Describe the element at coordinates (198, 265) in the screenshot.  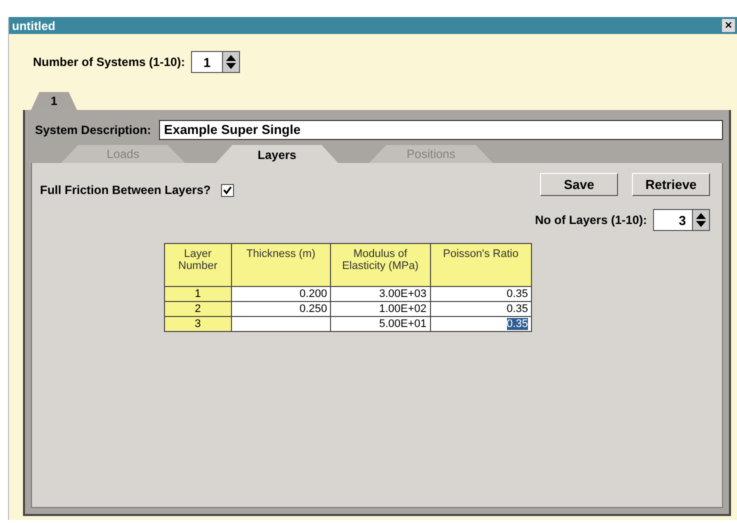
I see `column-header: Layer Number` at that location.